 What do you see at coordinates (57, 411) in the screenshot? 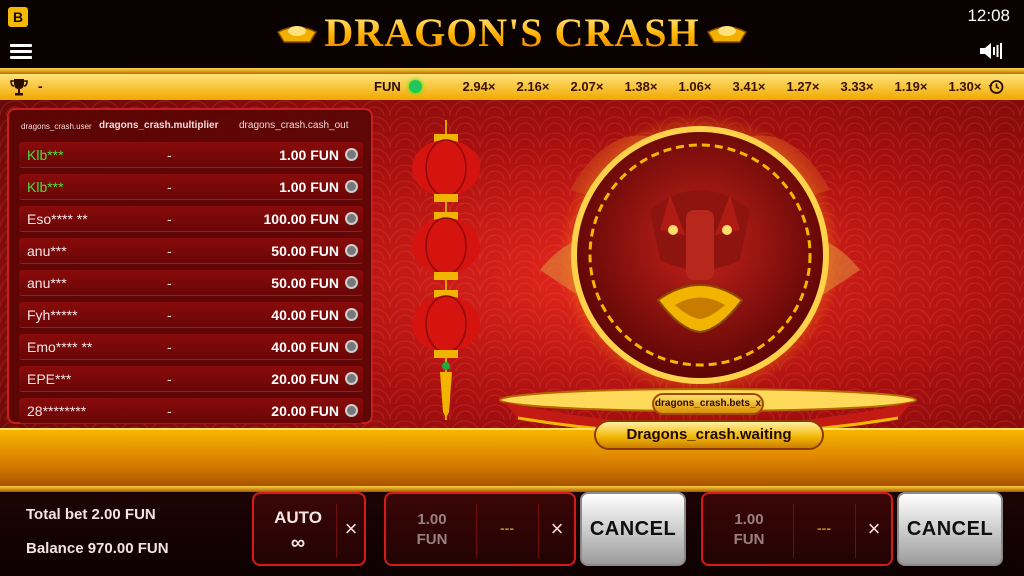
I see `row-user: 28********` at bounding box center [57, 411].